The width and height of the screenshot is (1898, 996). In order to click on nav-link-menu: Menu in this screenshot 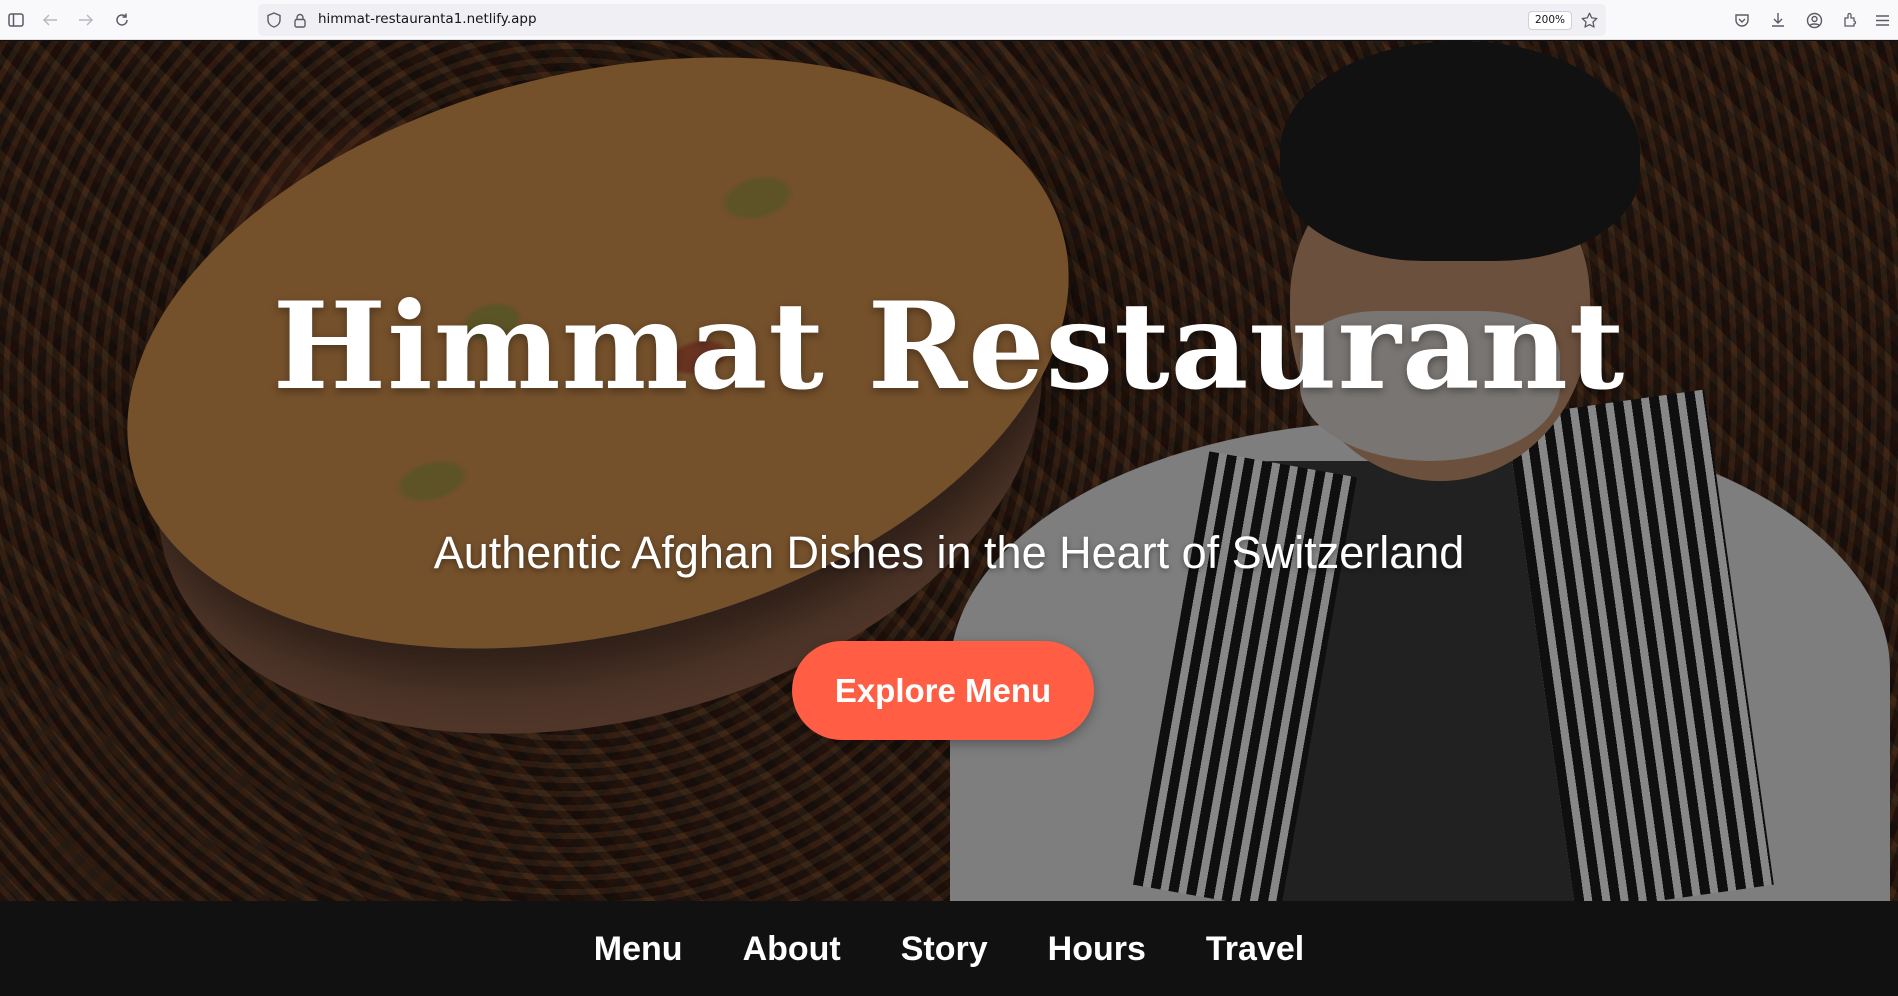, I will do `click(638, 949)`.